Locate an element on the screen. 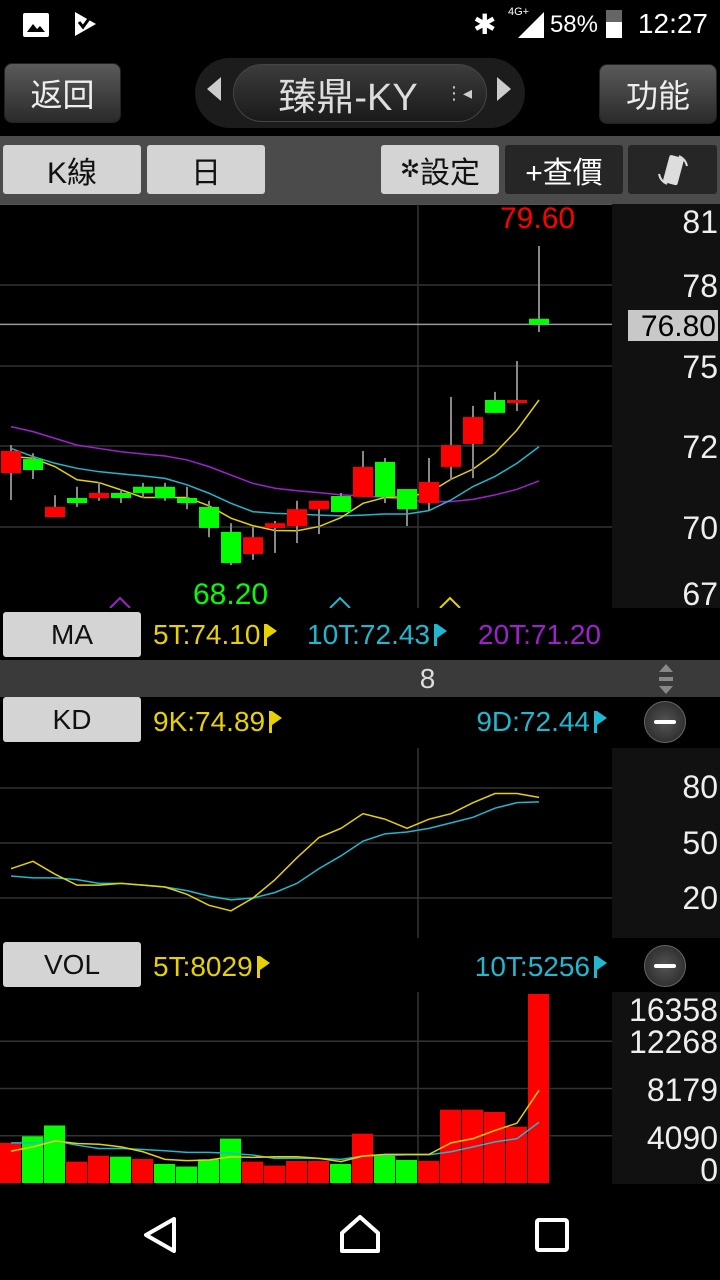 The width and height of the screenshot is (720, 1280). vol-ma5-label: 5T:8029 is located at coordinates (203, 966).